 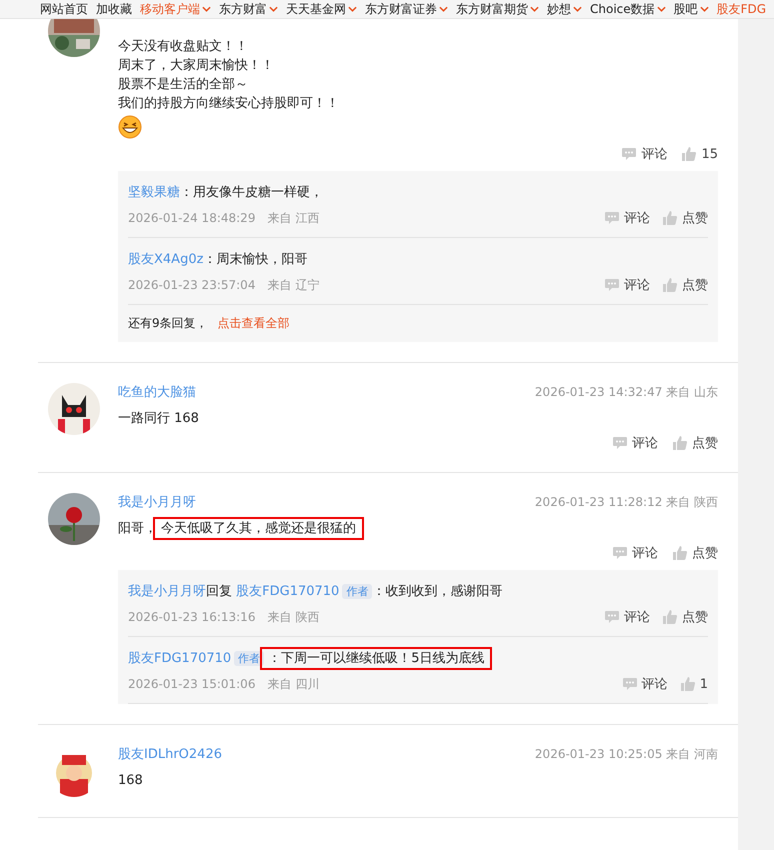 I want to click on nav-link: 东方财富证券, so click(x=406, y=9).